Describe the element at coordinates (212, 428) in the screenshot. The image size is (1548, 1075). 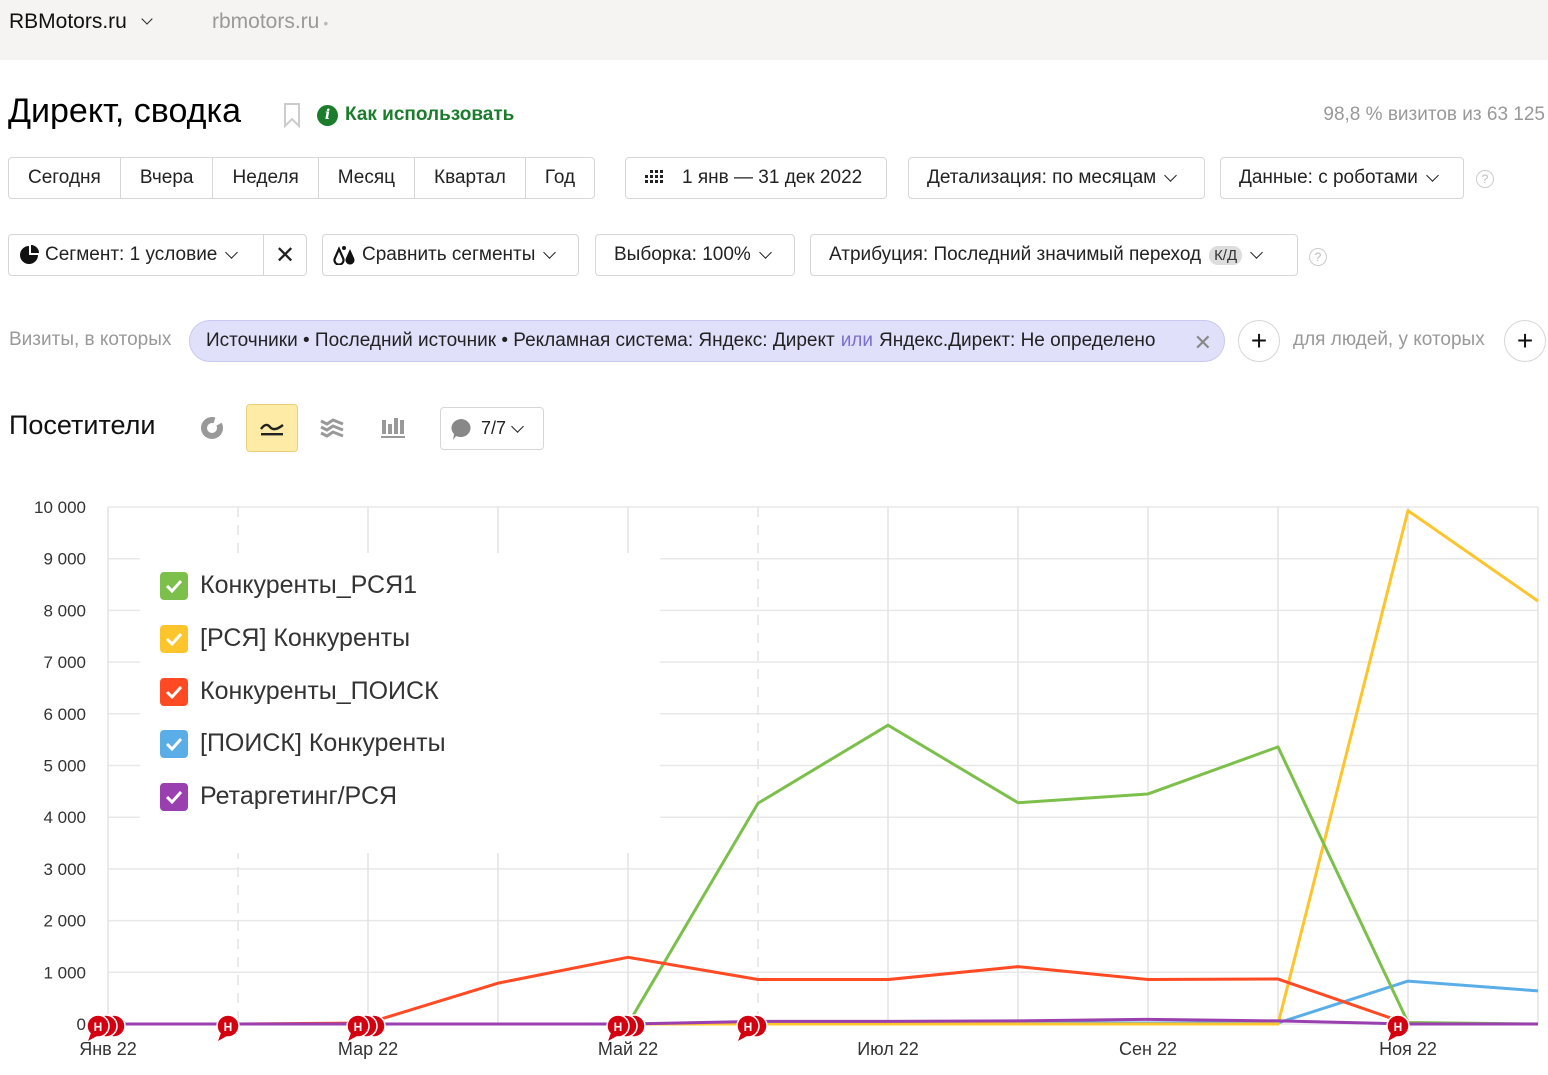
I see `chart-type-pie-button` at that location.